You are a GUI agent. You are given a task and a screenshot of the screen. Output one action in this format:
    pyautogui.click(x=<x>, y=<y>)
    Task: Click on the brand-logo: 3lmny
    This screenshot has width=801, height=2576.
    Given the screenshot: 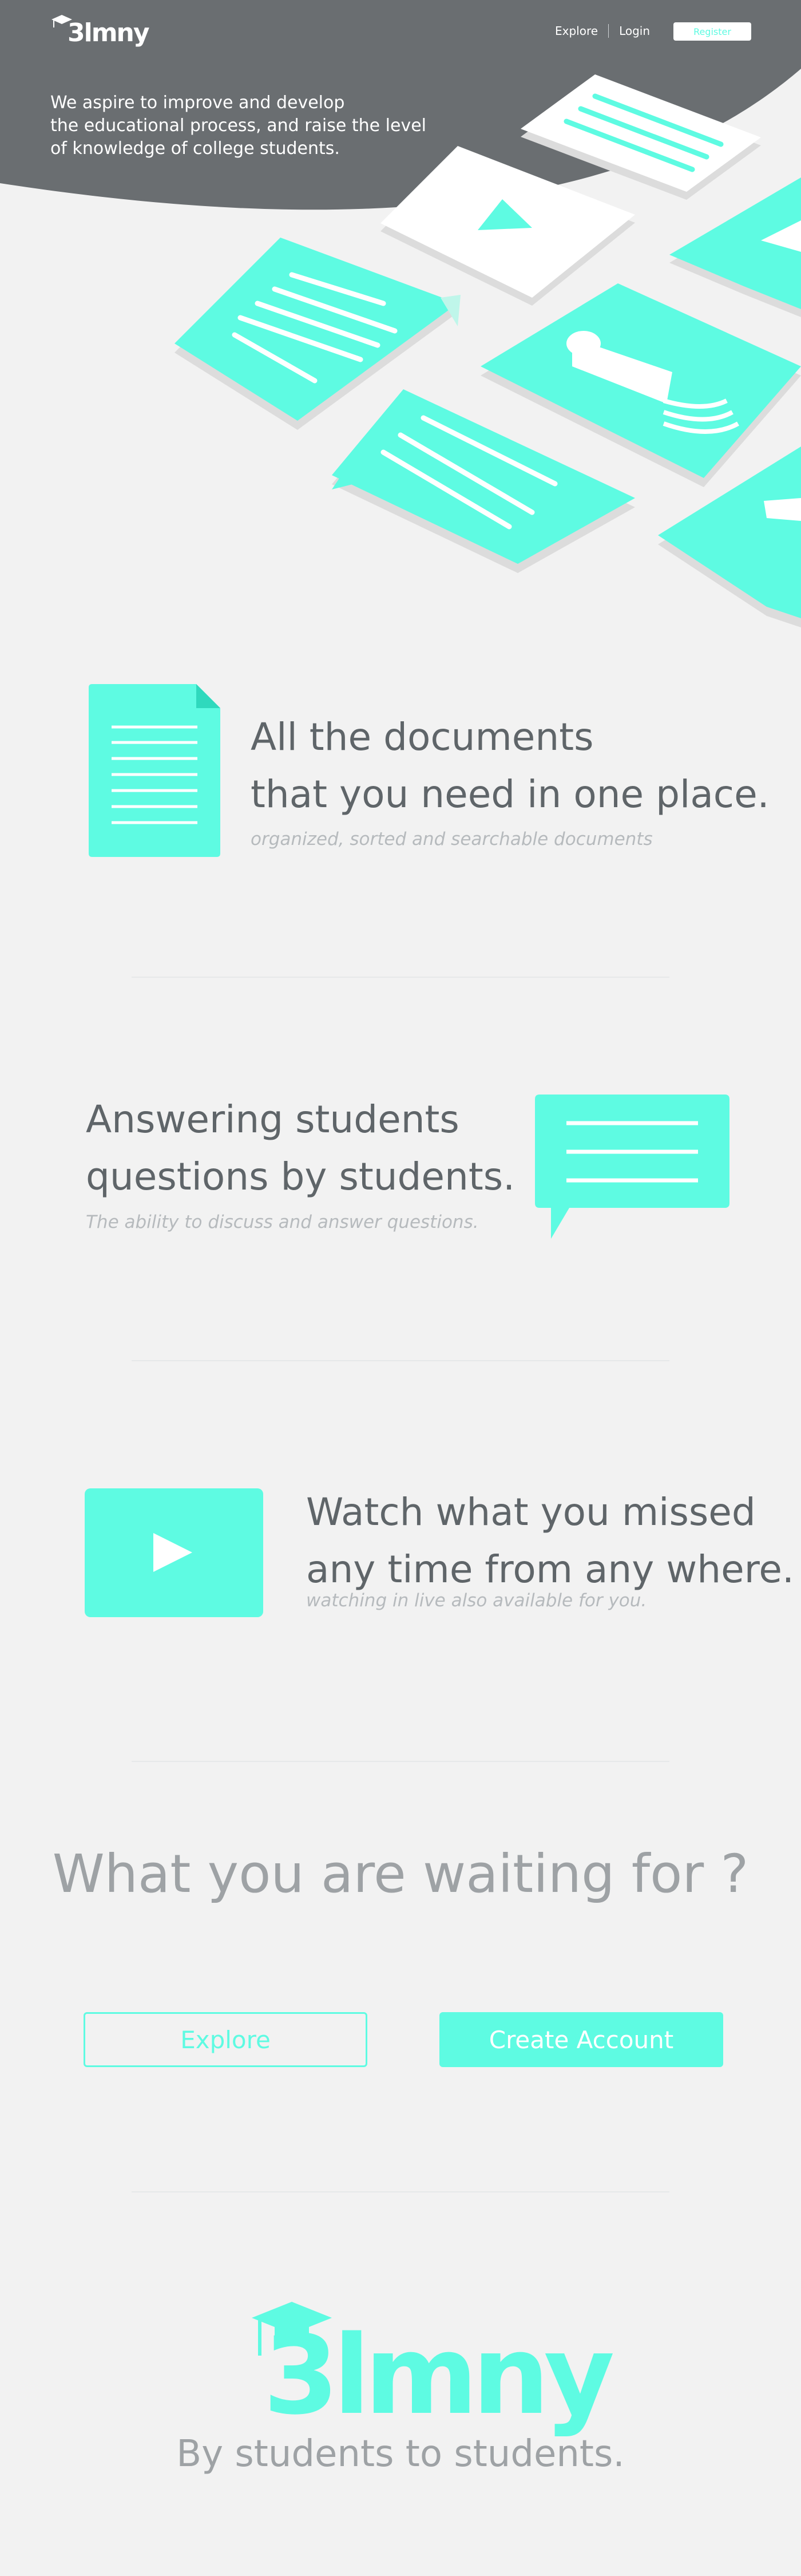 What is the action you would take?
    pyautogui.click(x=100, y=30)
    